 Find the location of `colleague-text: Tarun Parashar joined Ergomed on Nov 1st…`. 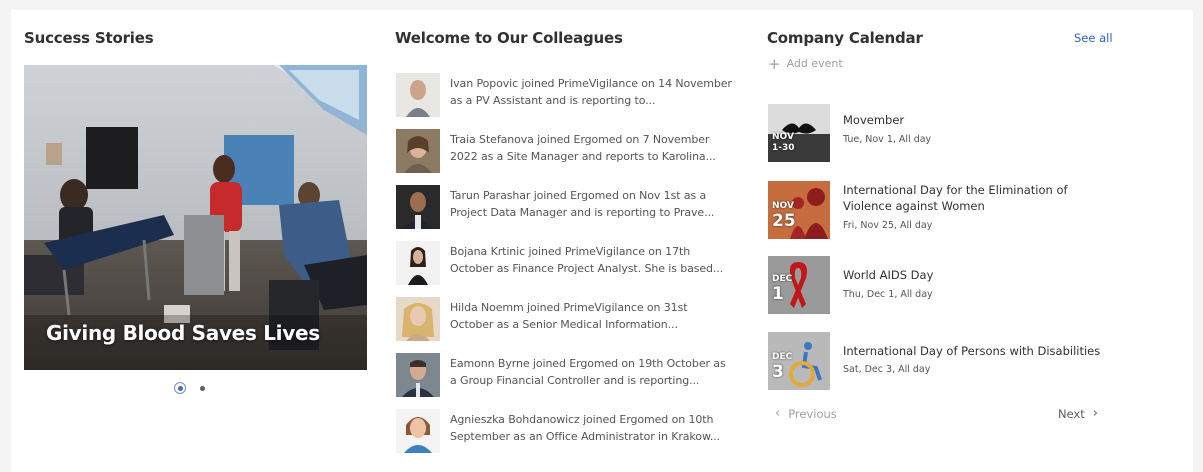

colleague-text: Tarun Parashar joined Ergomed on Nov 1st… is located at coordinates (582, 204).